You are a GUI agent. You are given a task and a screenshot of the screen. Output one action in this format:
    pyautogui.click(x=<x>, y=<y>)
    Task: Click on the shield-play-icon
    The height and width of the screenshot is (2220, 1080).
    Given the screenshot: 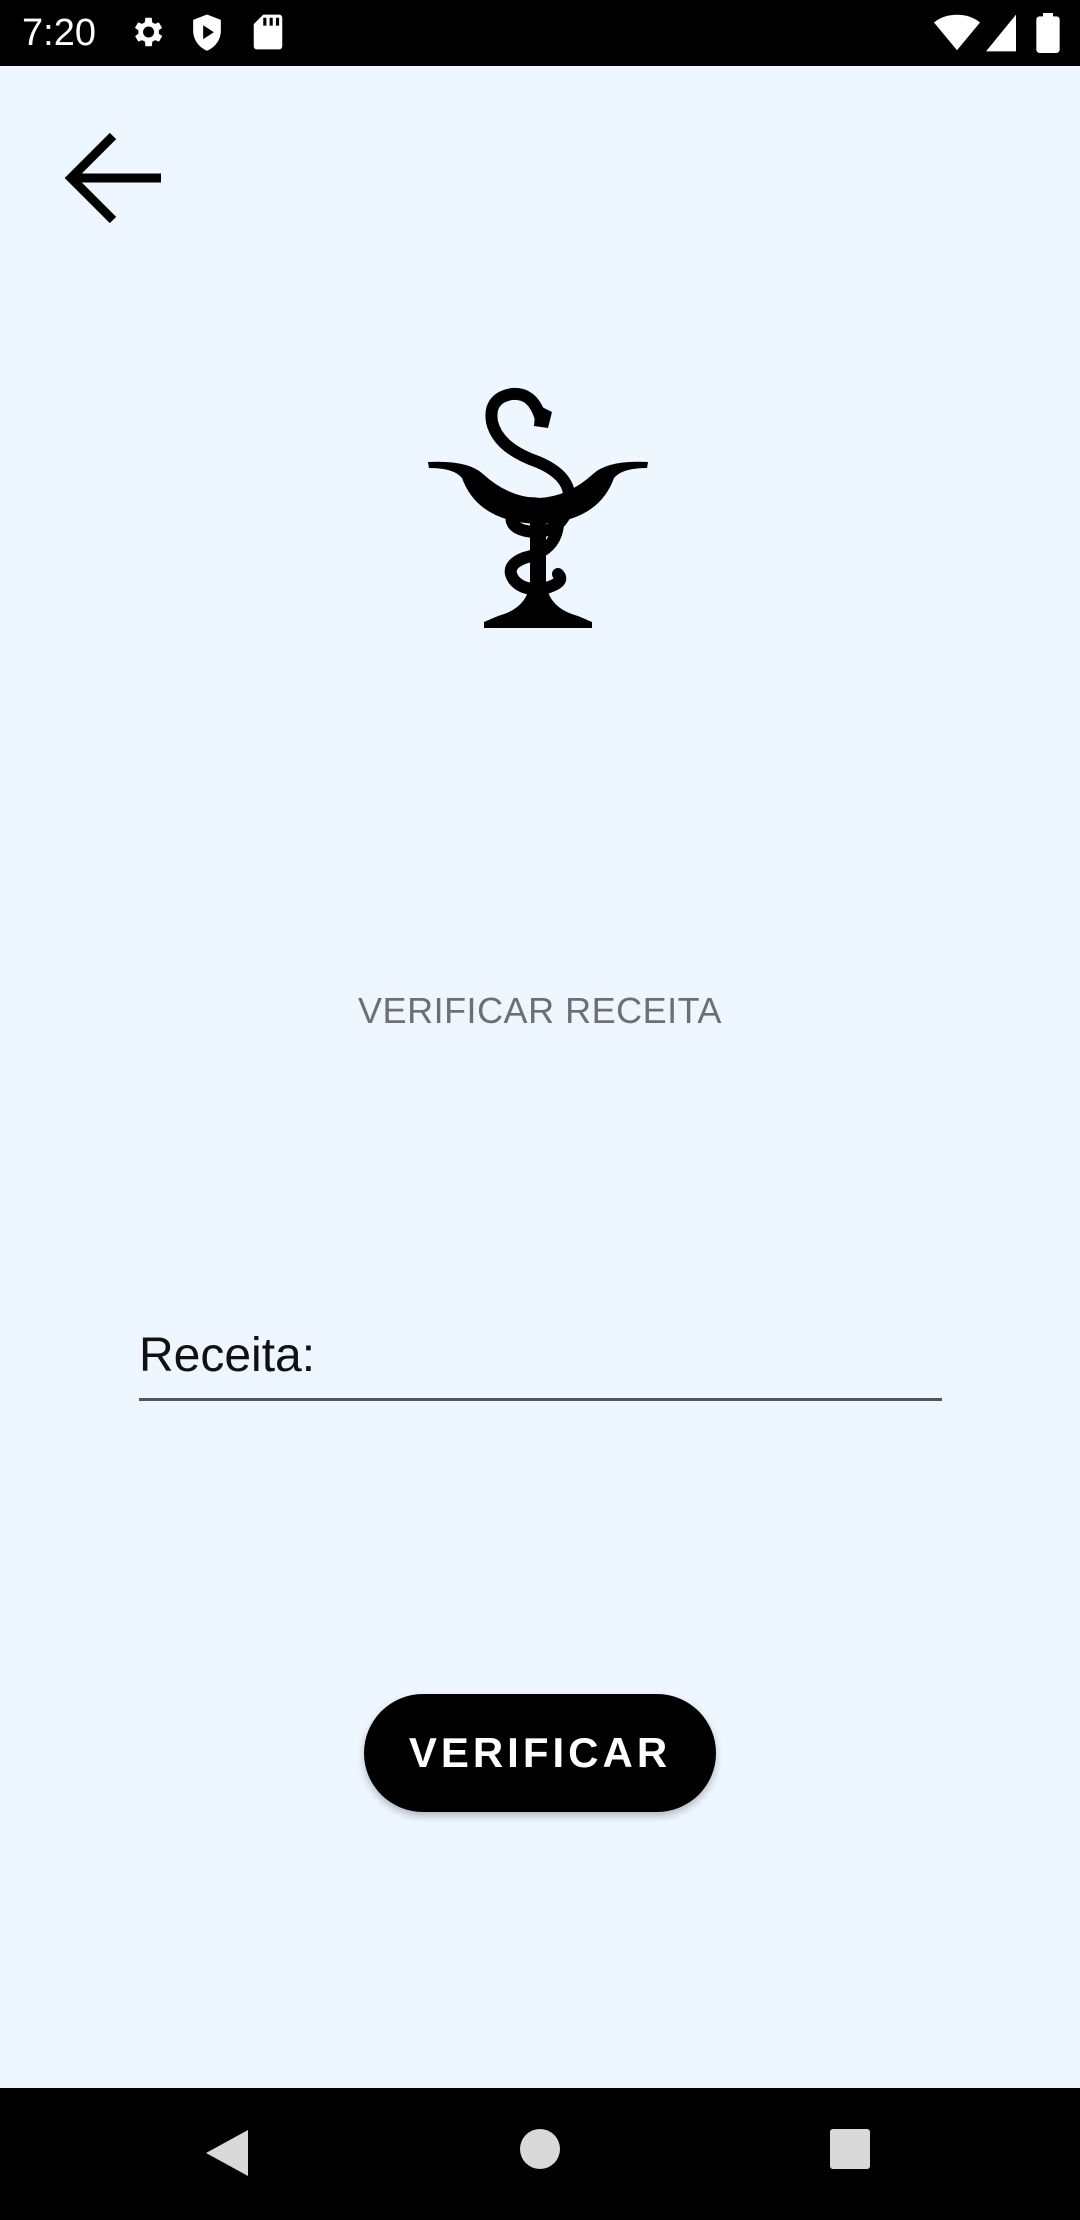 What is the action you would take?
    pyautogui.click(x=207, y=32)
    